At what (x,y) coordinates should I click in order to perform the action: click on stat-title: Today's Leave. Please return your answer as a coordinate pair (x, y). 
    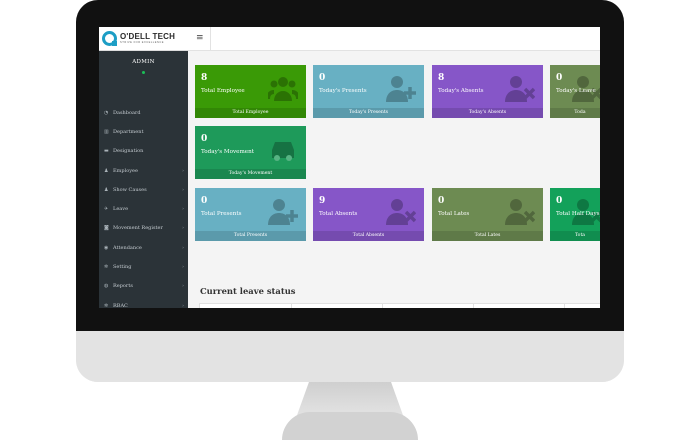
    Looking at the image, I should click on (576, 91).